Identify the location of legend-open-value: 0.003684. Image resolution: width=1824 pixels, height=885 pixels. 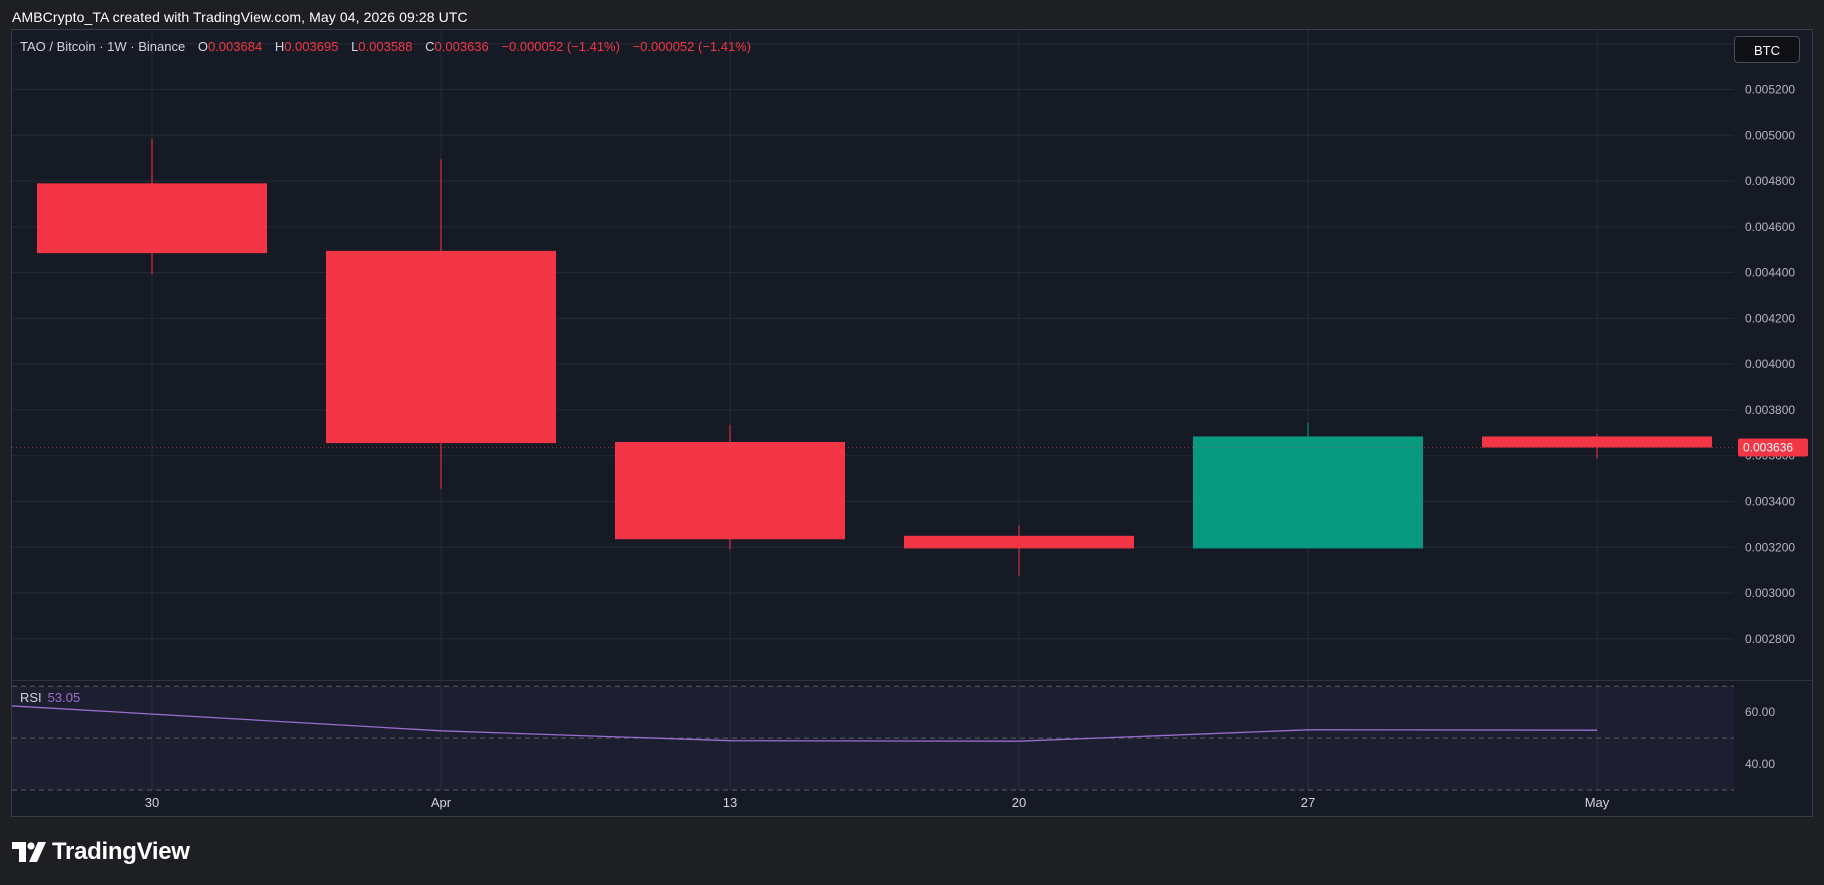
(235, 46).